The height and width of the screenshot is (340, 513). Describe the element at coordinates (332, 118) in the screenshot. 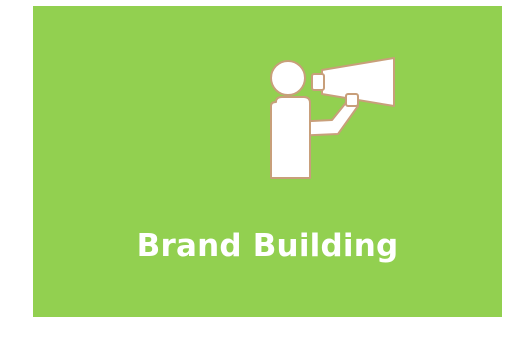

I see `megaphone-person-icon` at that location.